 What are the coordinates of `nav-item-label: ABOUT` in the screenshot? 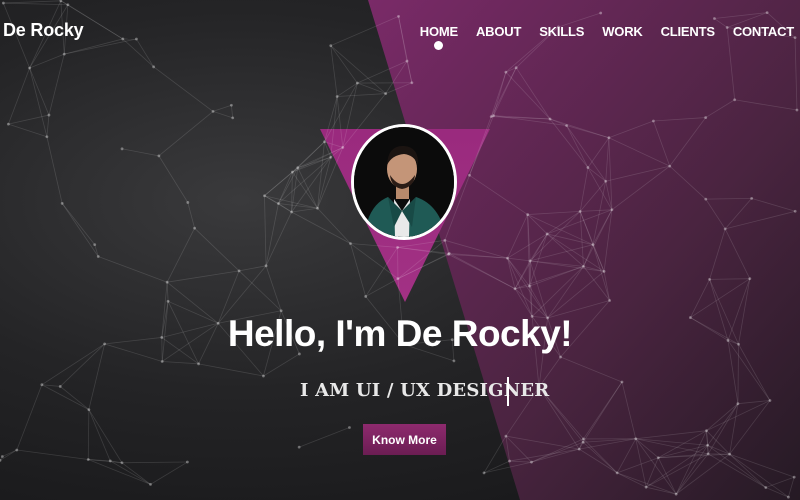 It's located at (498, 31).